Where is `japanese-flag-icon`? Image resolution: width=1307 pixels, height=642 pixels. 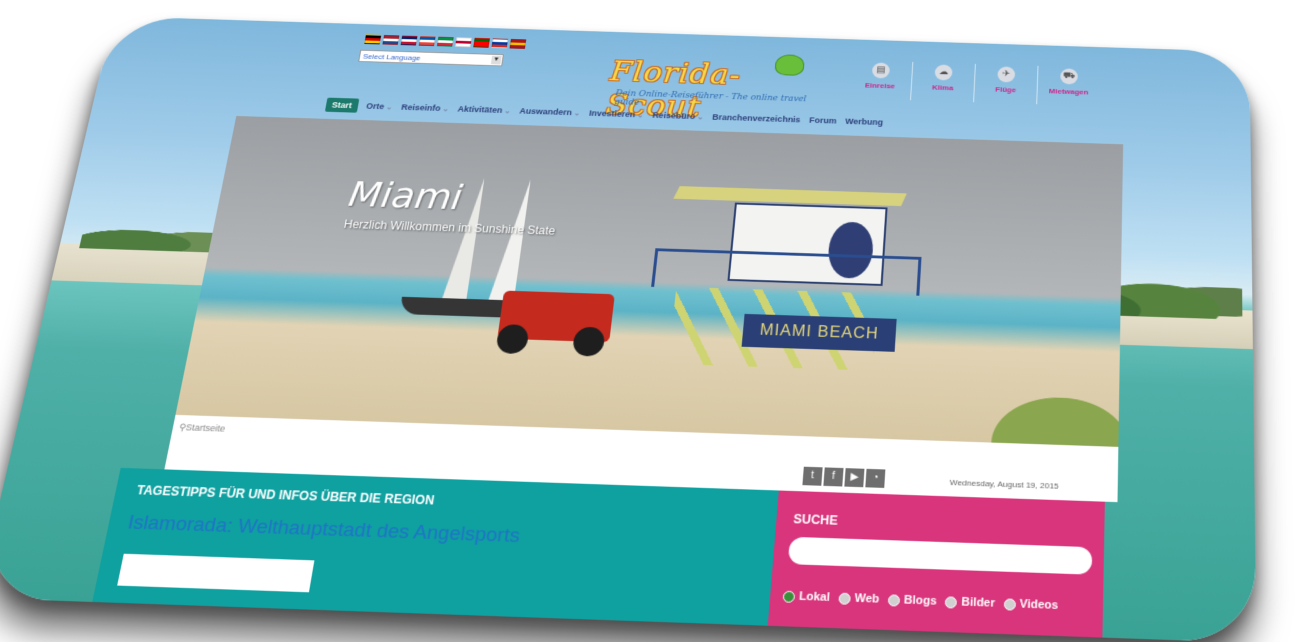 japanese-flag-icon is located at coordinates (463, 42).